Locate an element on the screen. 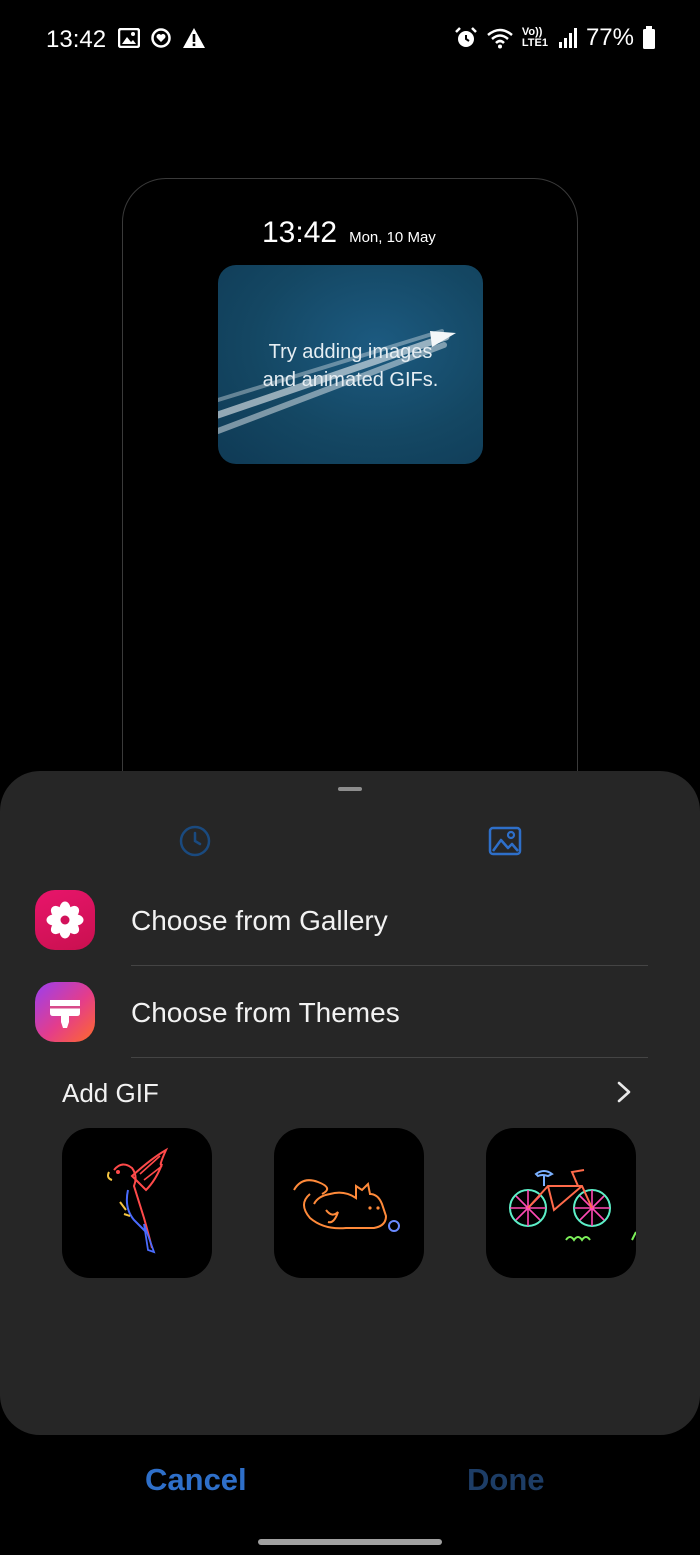 The image size is (700, 1555). preview-time: 13:42 is located at coordinates (300, 232).